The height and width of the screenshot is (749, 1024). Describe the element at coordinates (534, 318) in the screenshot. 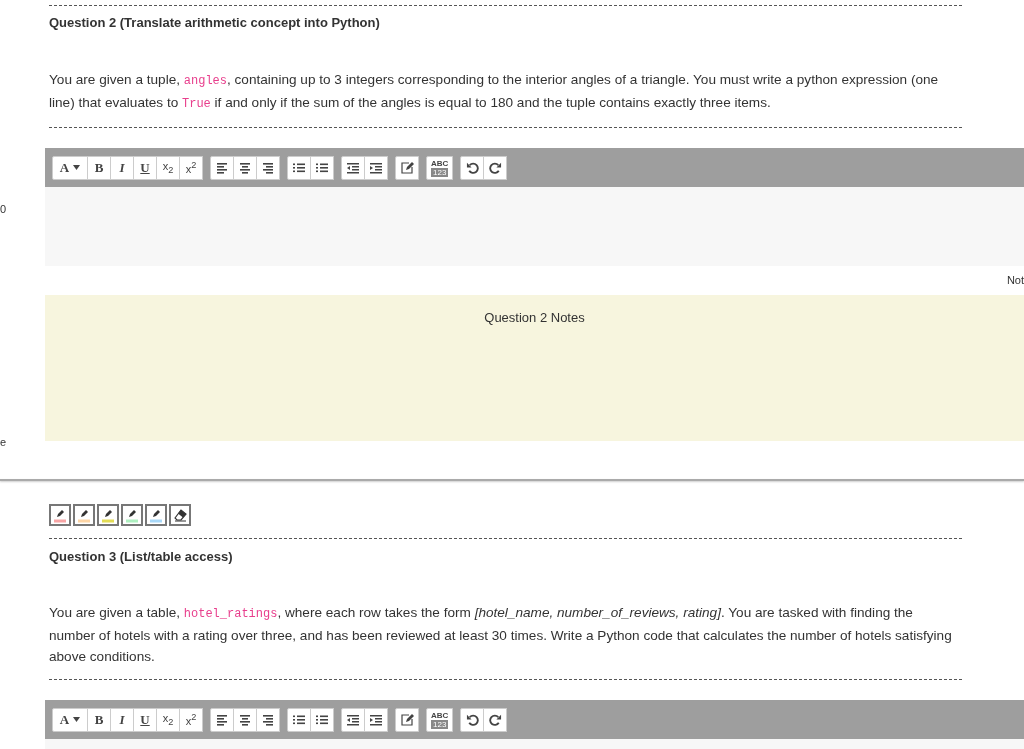

I see `notes-title: Question 2 Notes` at that location.